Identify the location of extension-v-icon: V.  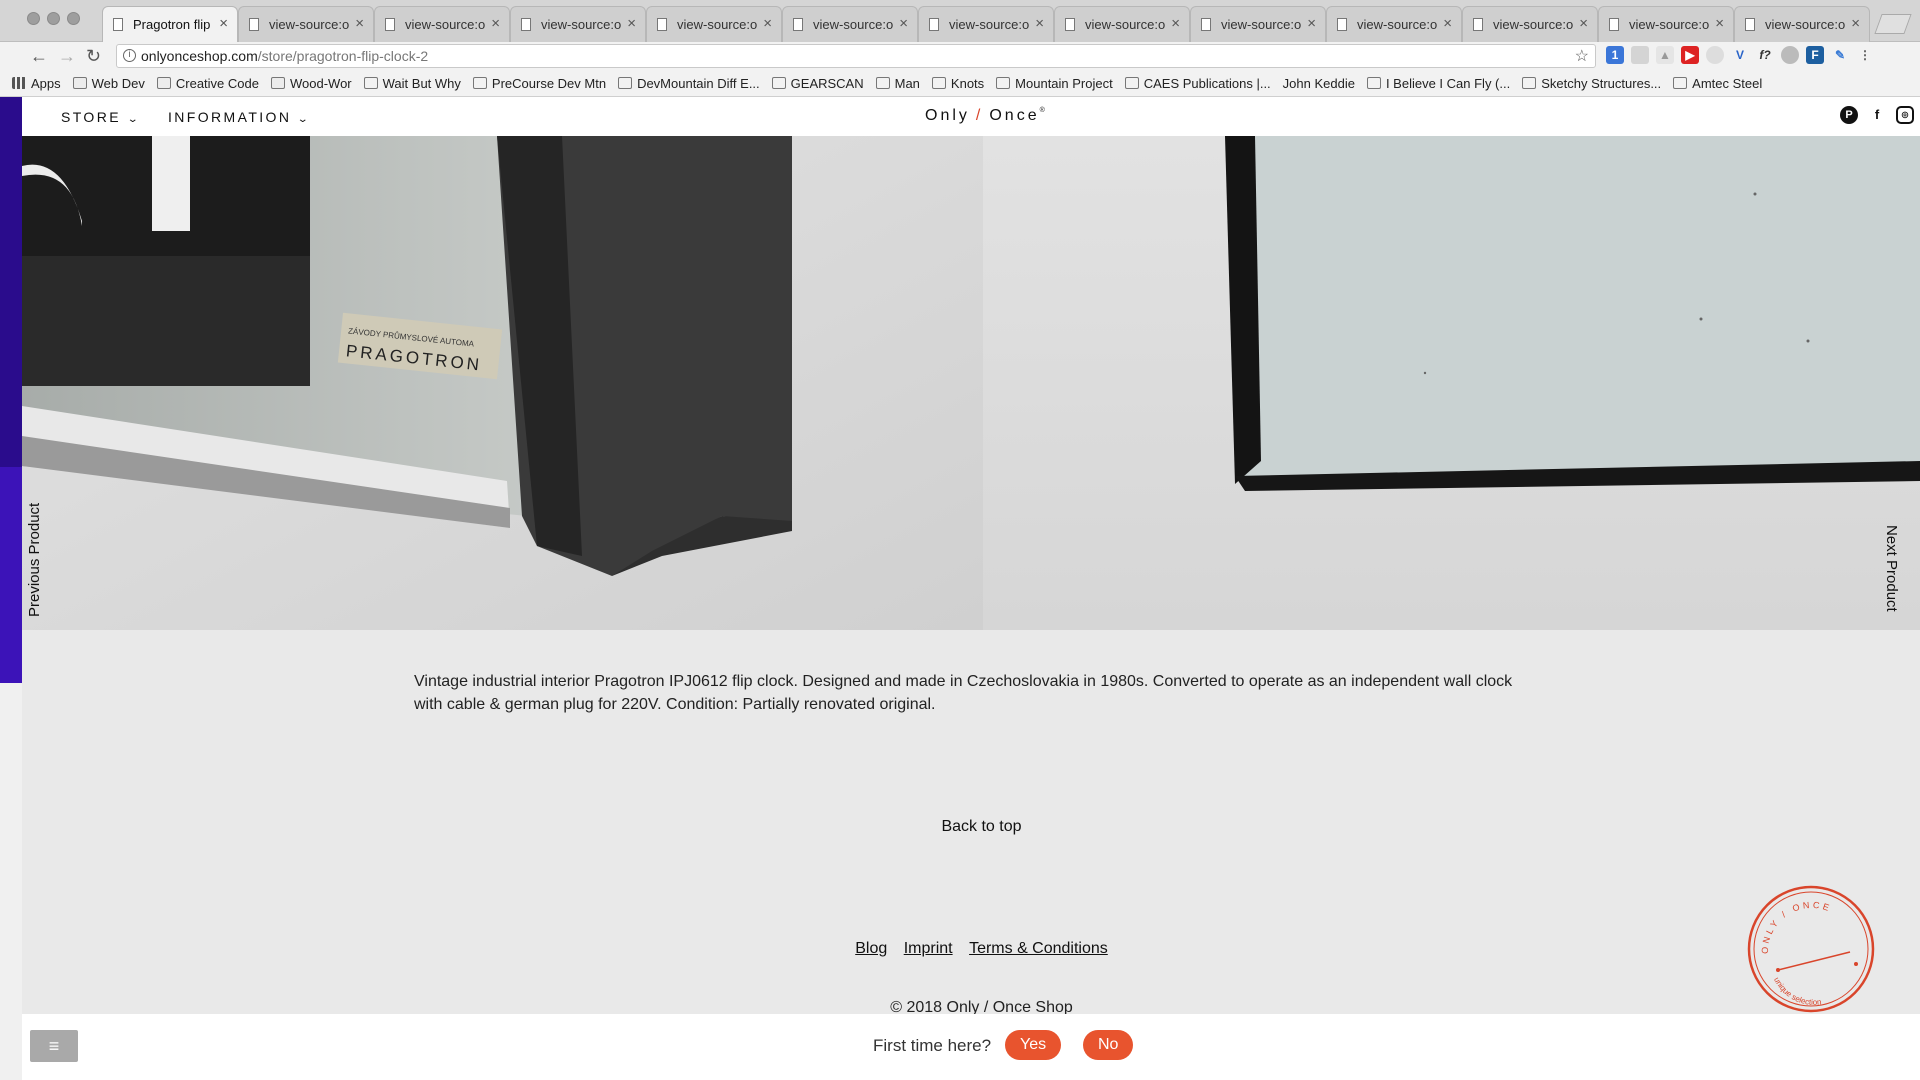
(1740, 55).